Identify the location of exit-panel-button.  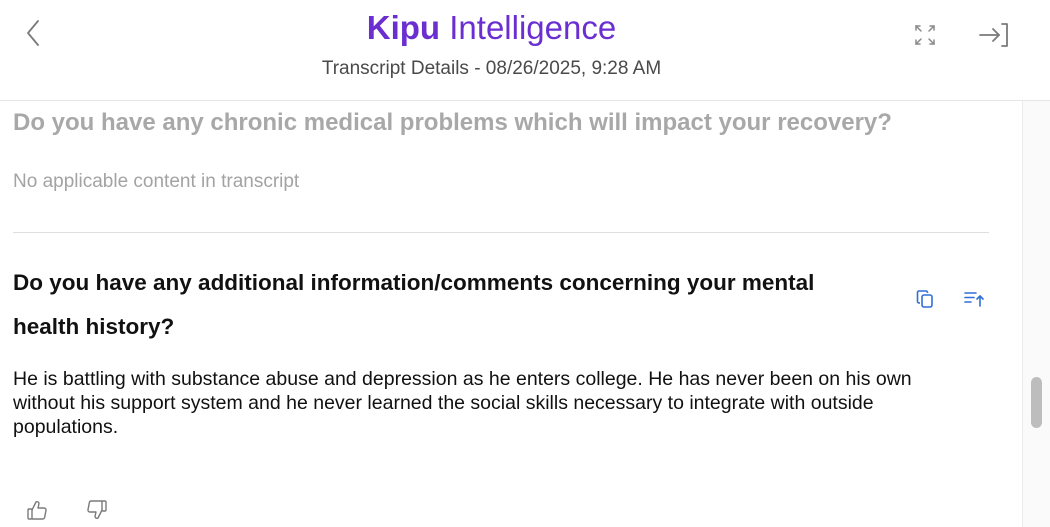
(994, 35).